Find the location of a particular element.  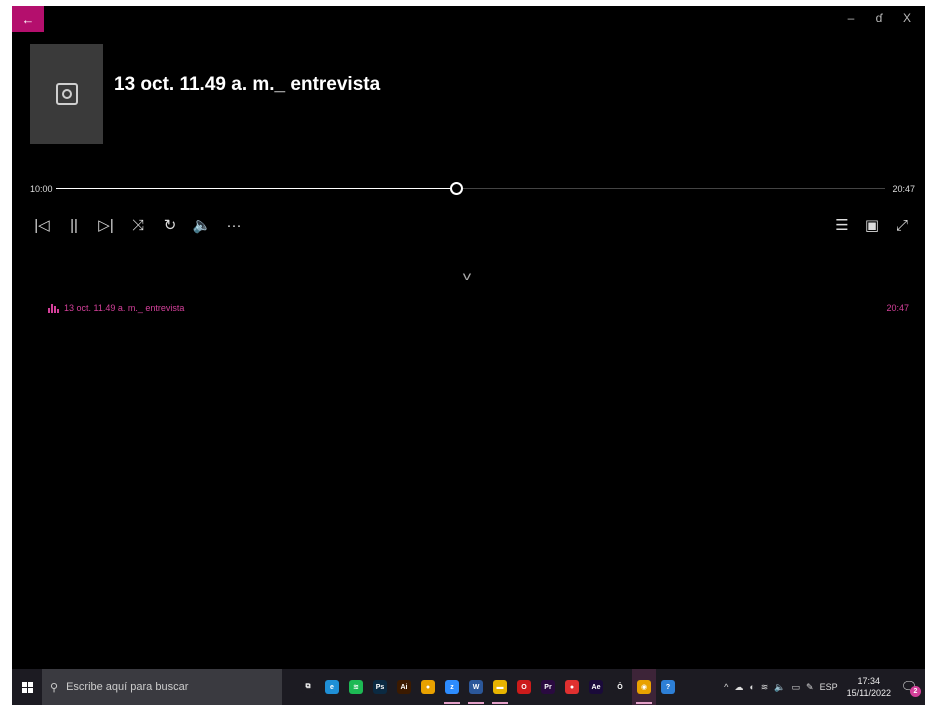

taskbar-app-zoom: z is located at coordinates (452, 687).